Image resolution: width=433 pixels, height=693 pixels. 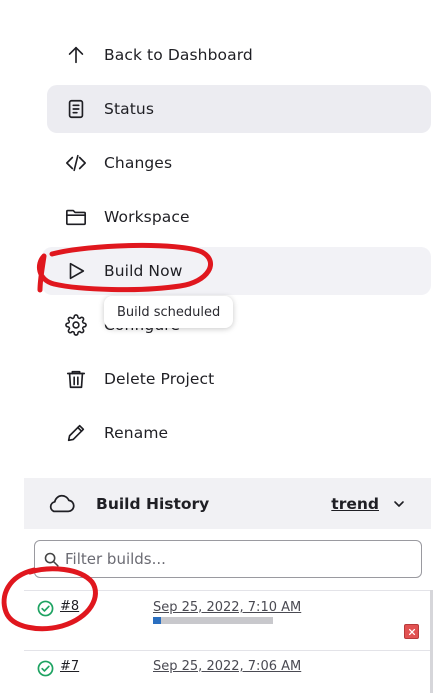 I want to click on build-progress-bar, so click(x=213, y=620).